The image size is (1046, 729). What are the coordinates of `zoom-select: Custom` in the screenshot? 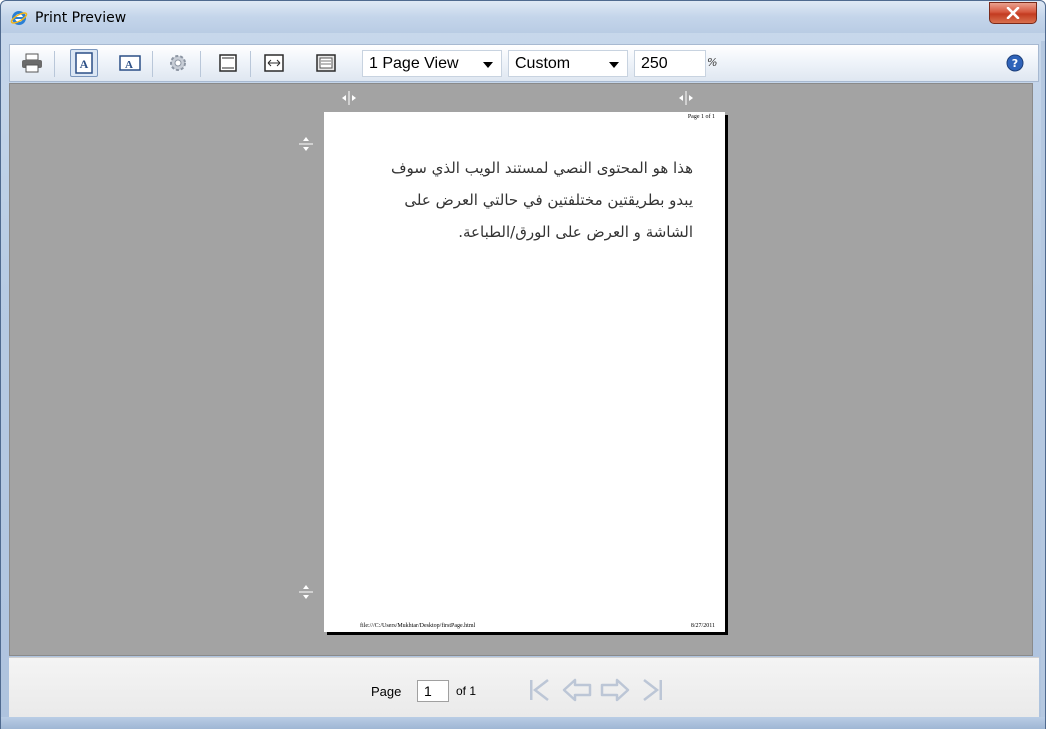 It's located at (568, 63).